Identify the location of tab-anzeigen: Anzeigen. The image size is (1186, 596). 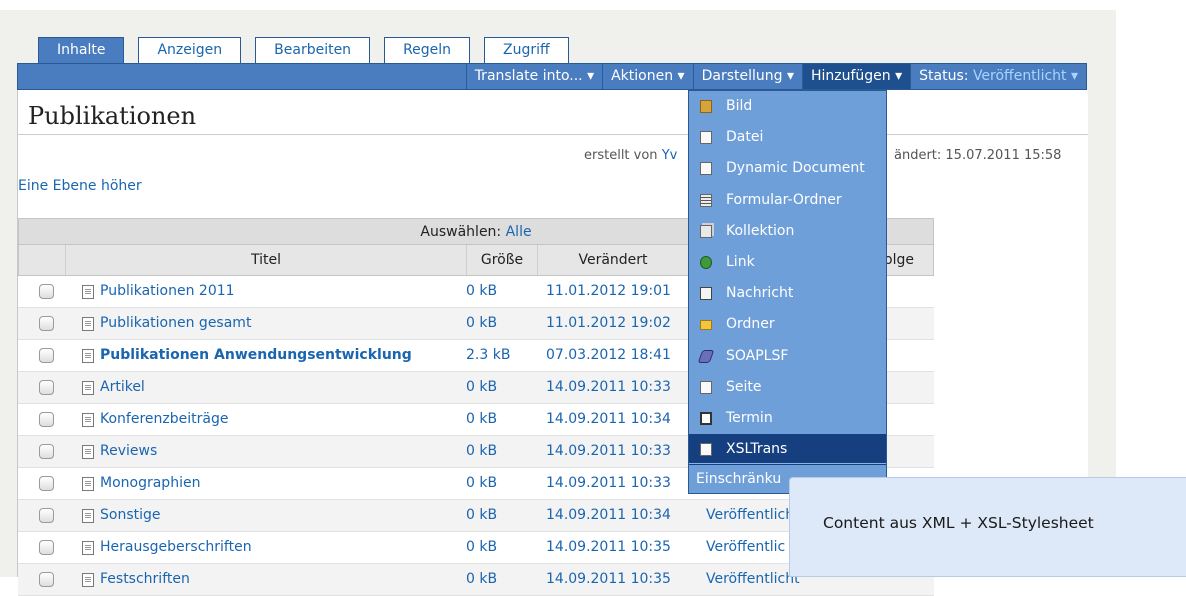
(190, 50).